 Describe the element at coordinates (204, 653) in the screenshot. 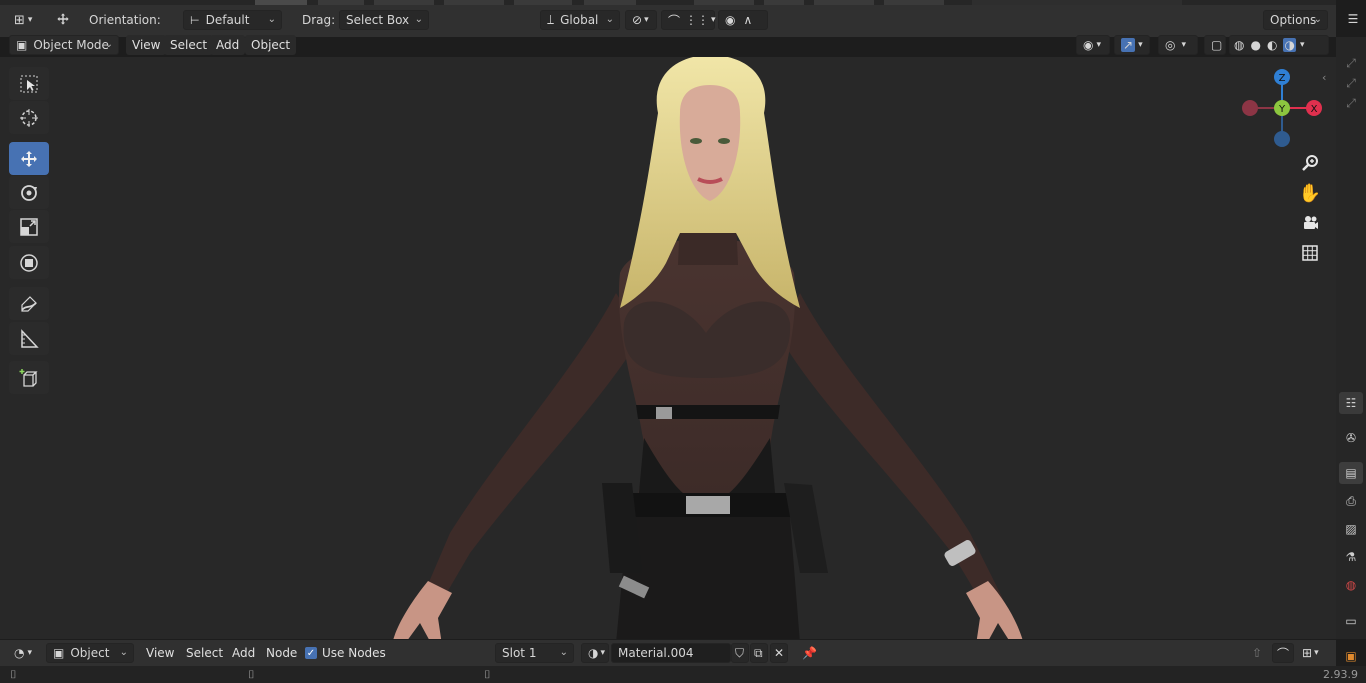

I see `node-select-menu: Select` at that location.